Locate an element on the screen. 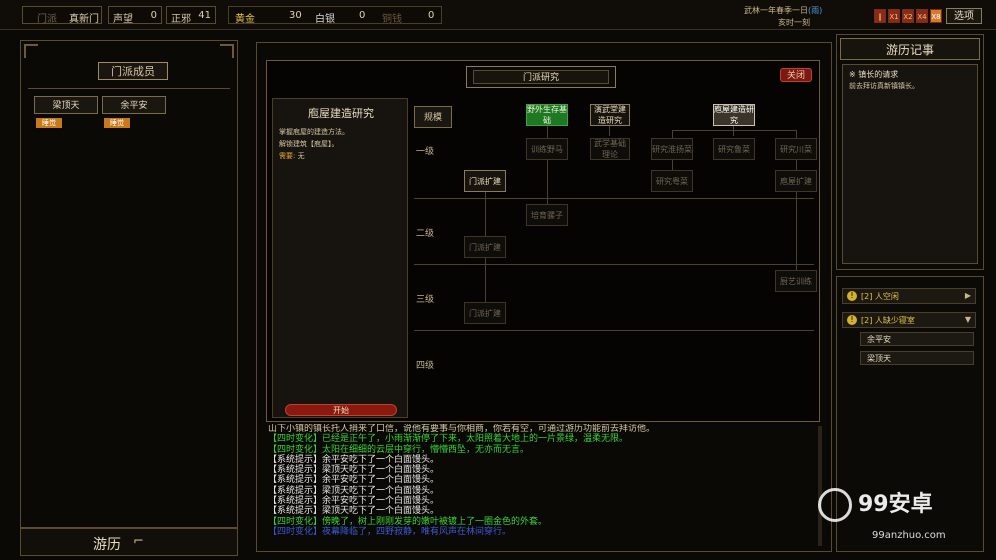 The image size is (996, 560). speed-x4-button: X4 is located at coordinates (922, 16).